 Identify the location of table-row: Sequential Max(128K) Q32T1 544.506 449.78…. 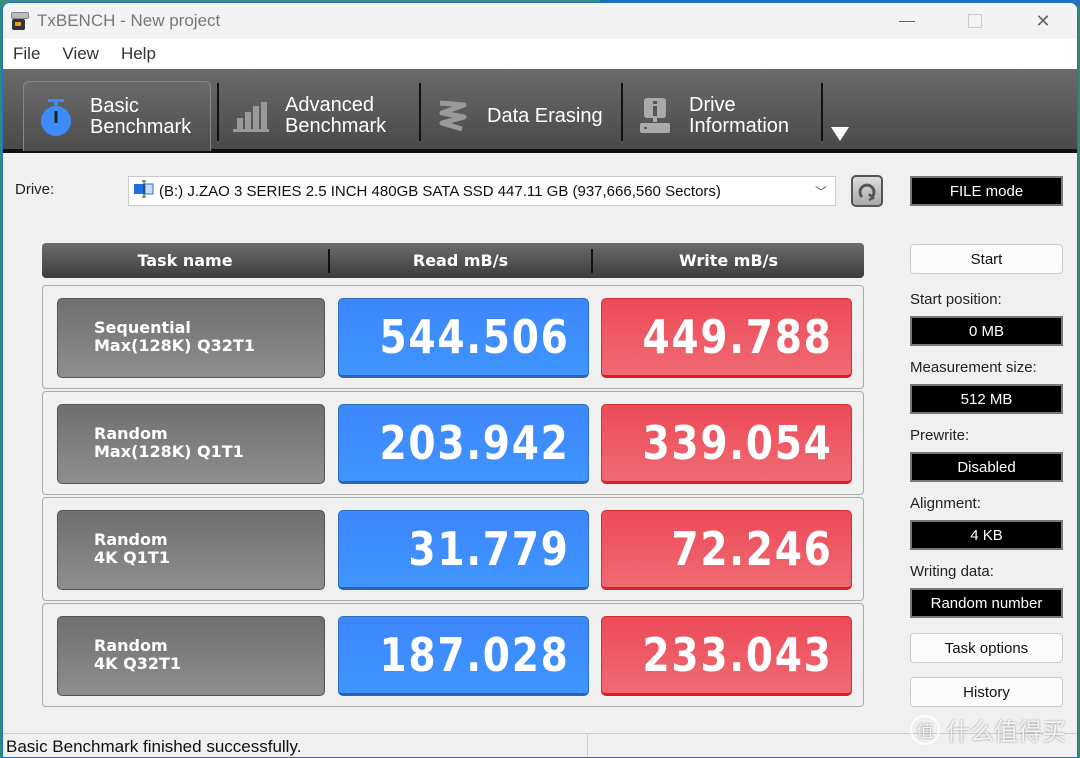
(453, 337).